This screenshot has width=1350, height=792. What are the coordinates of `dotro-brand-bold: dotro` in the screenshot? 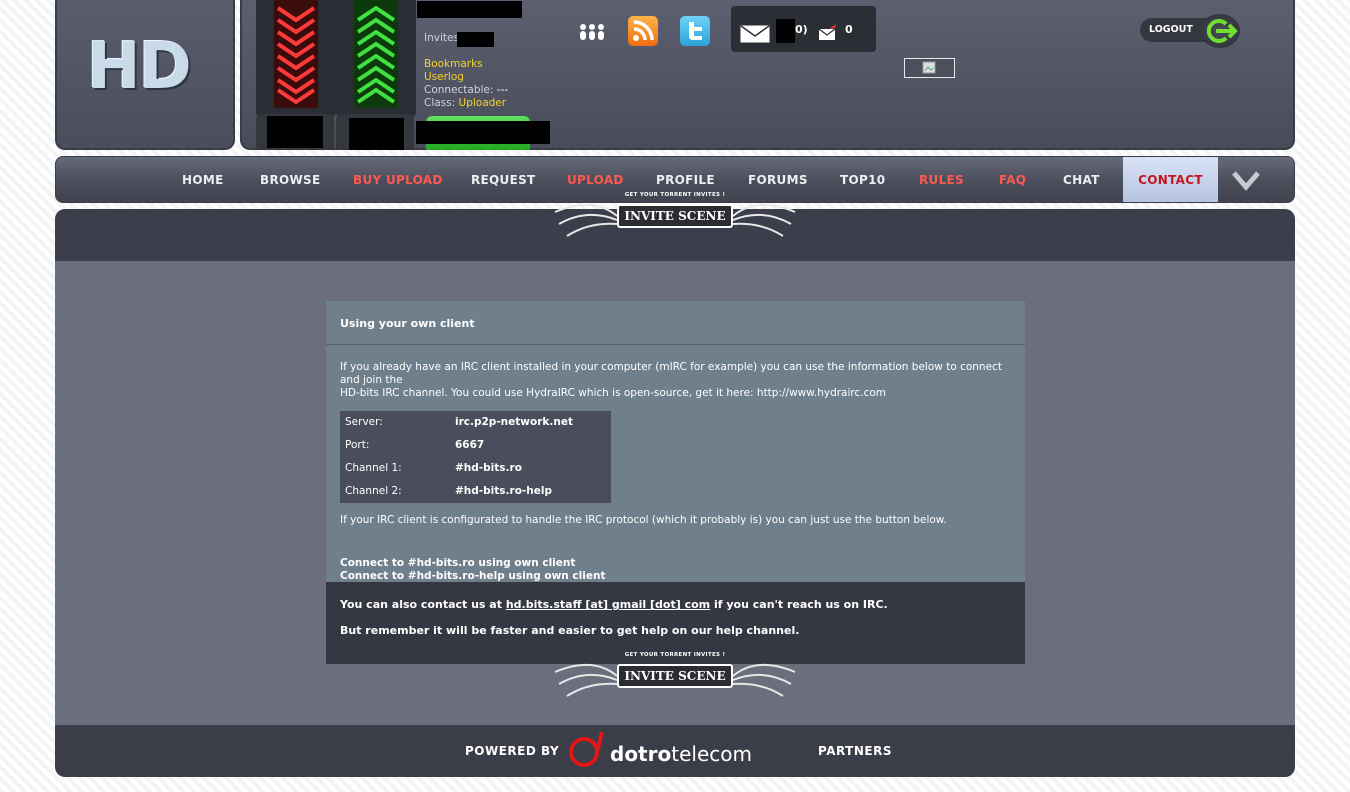 It's located at (641, 754).